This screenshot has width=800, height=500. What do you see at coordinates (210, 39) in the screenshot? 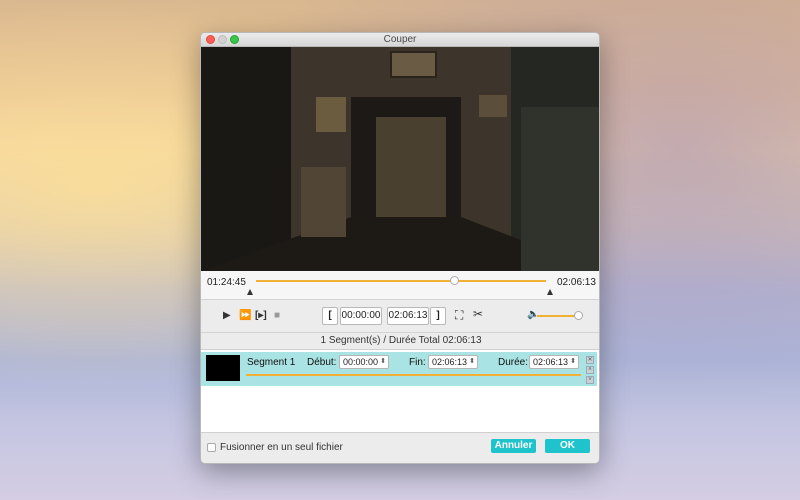
I see `close-window-button` at bounding box center [210, 39].